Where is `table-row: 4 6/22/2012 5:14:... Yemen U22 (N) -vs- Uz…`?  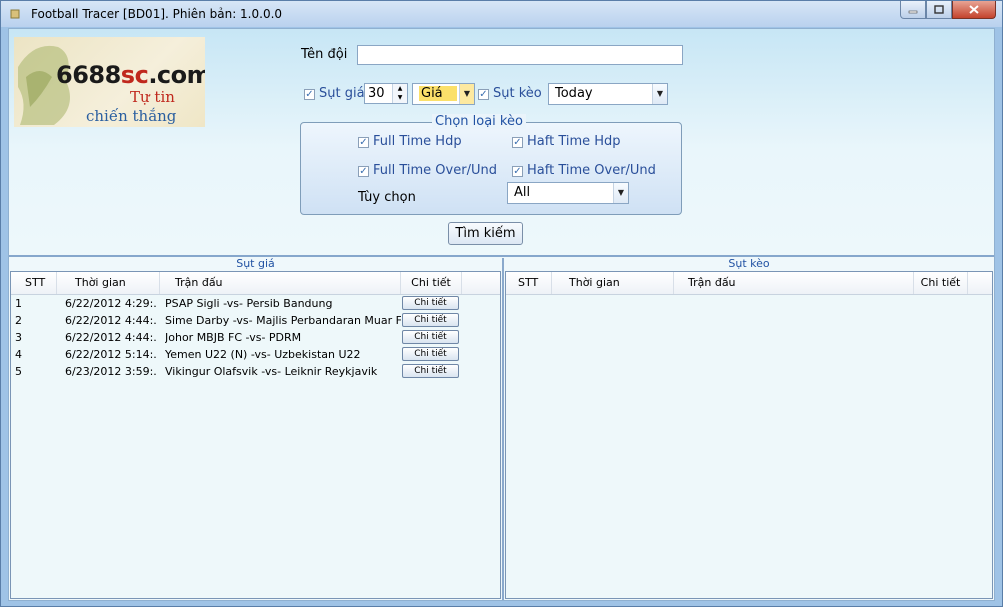 table-row: 4 6/22/2012 5:14:... Yemen U22 (N) -vs- Uz… is located at coordinates (255, 354).